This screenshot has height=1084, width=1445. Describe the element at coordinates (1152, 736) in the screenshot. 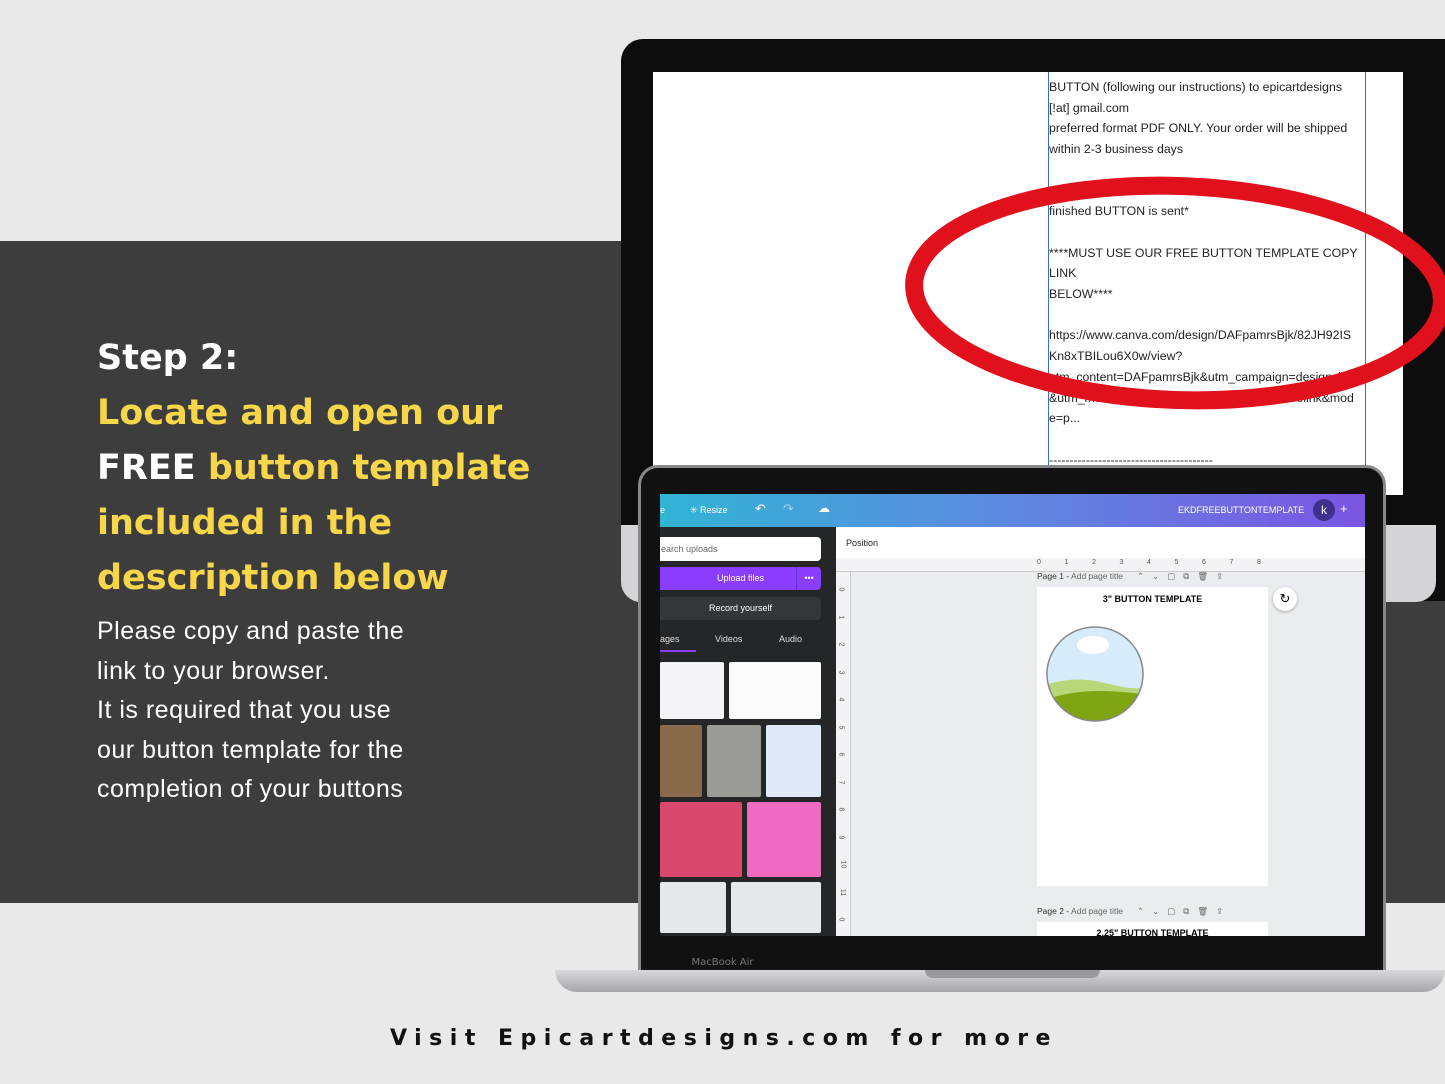

I see `page-1-canvas: 3" BUTTON TEMPLATE` at that location.